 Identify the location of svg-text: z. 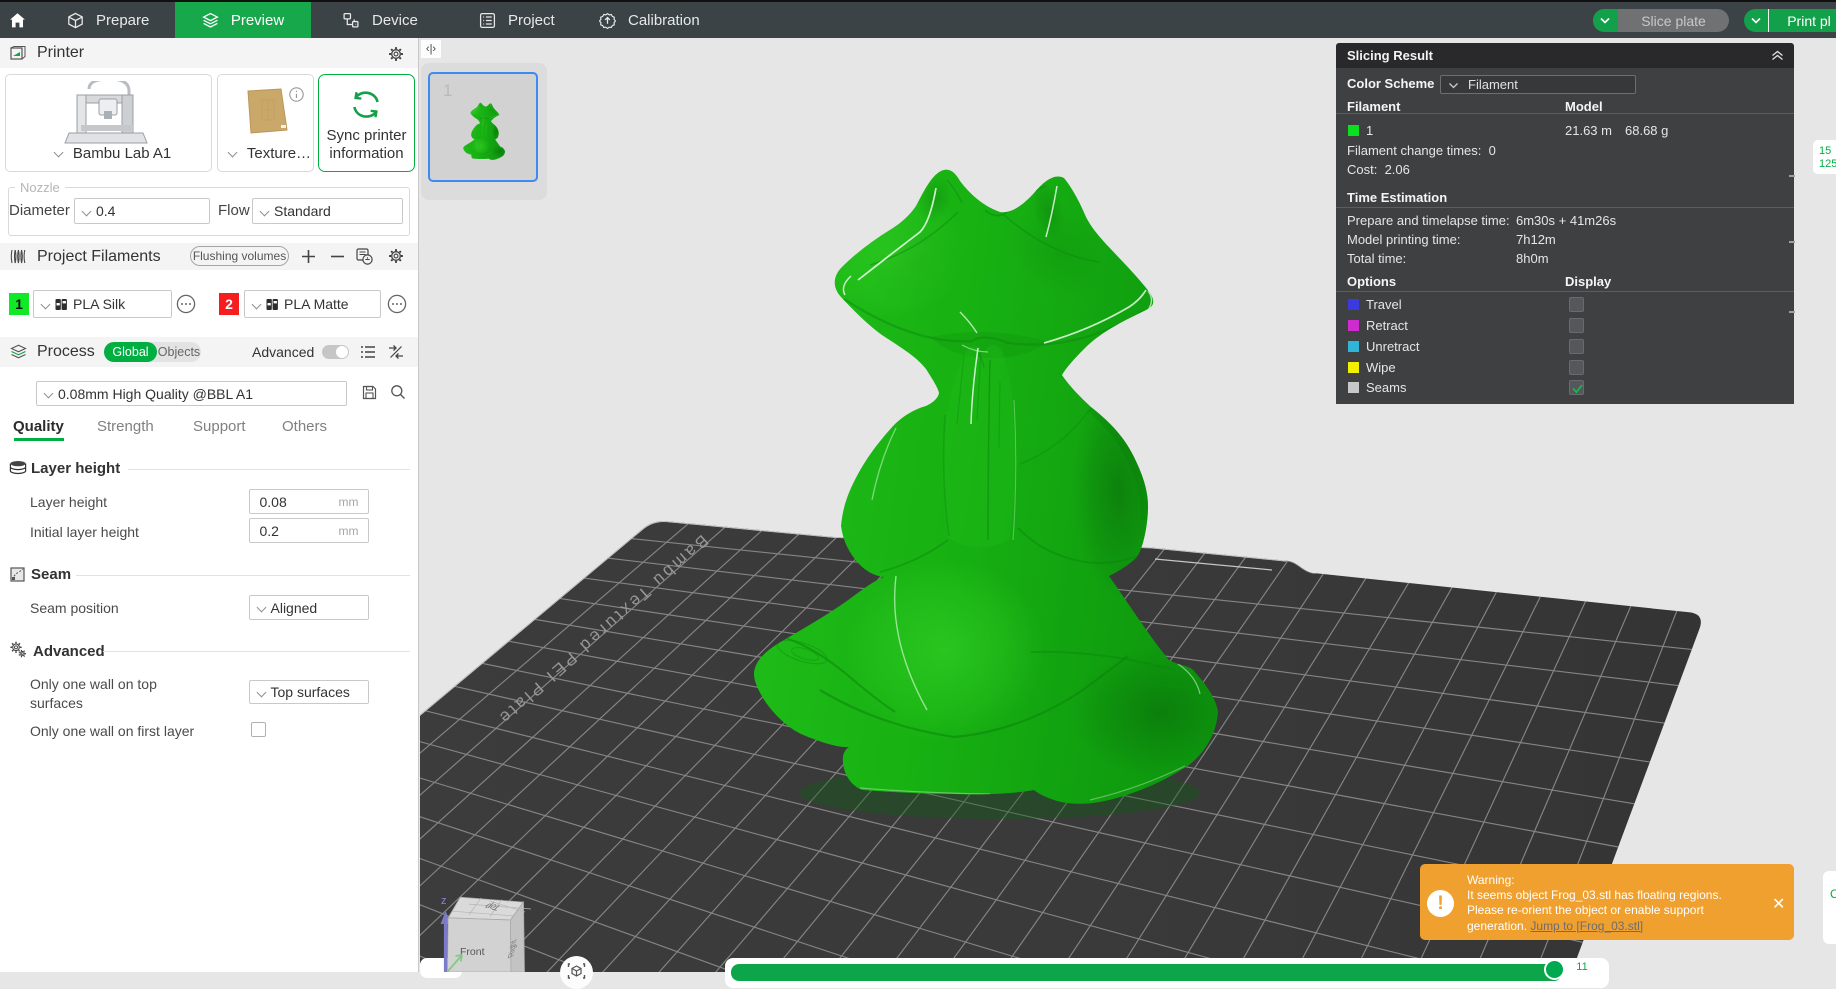
(444, 901).